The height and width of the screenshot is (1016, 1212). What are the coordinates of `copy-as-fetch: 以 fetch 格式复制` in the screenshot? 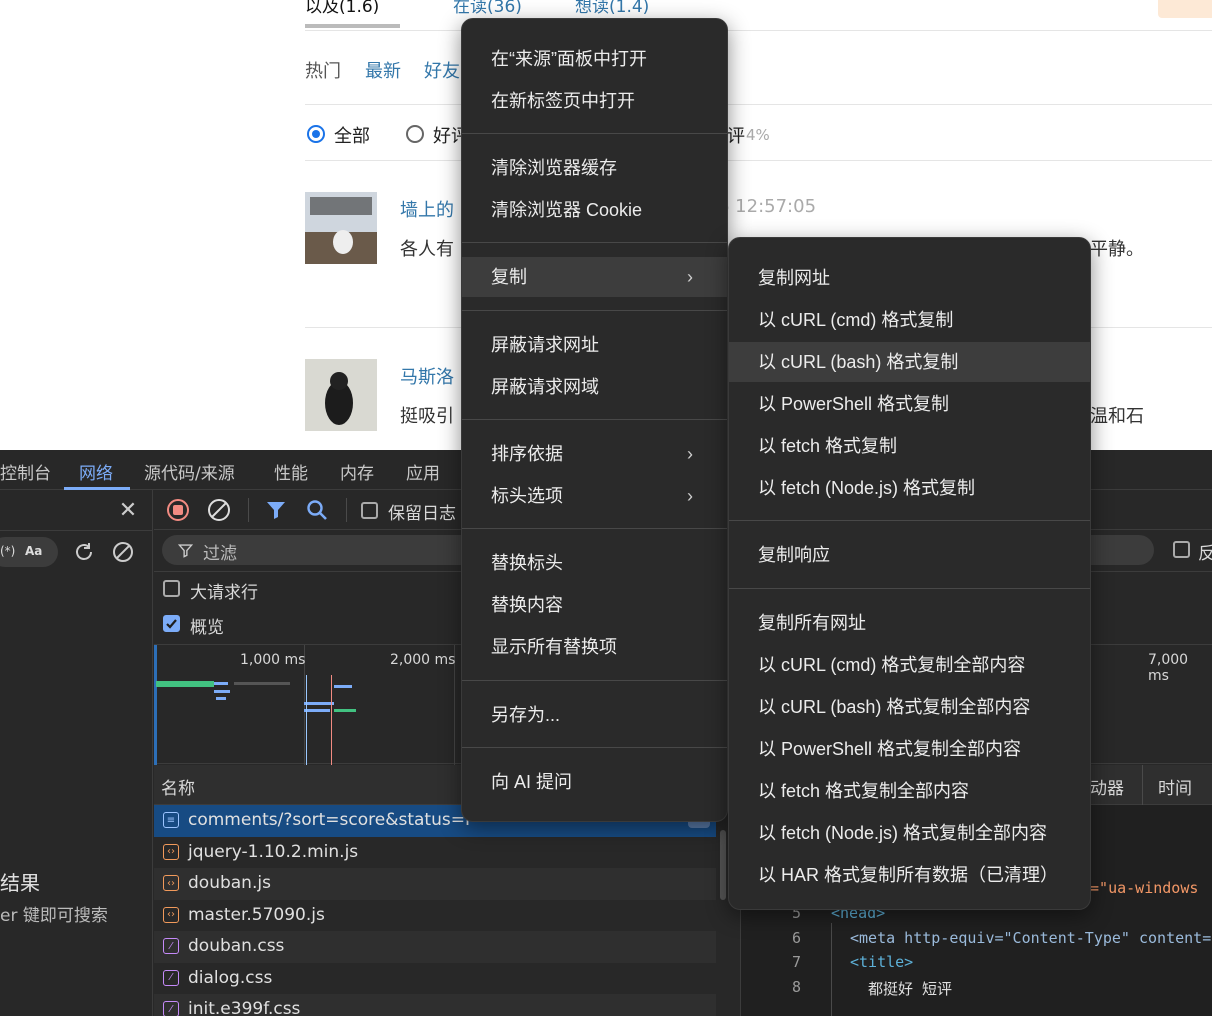 It's located at (909, 446).